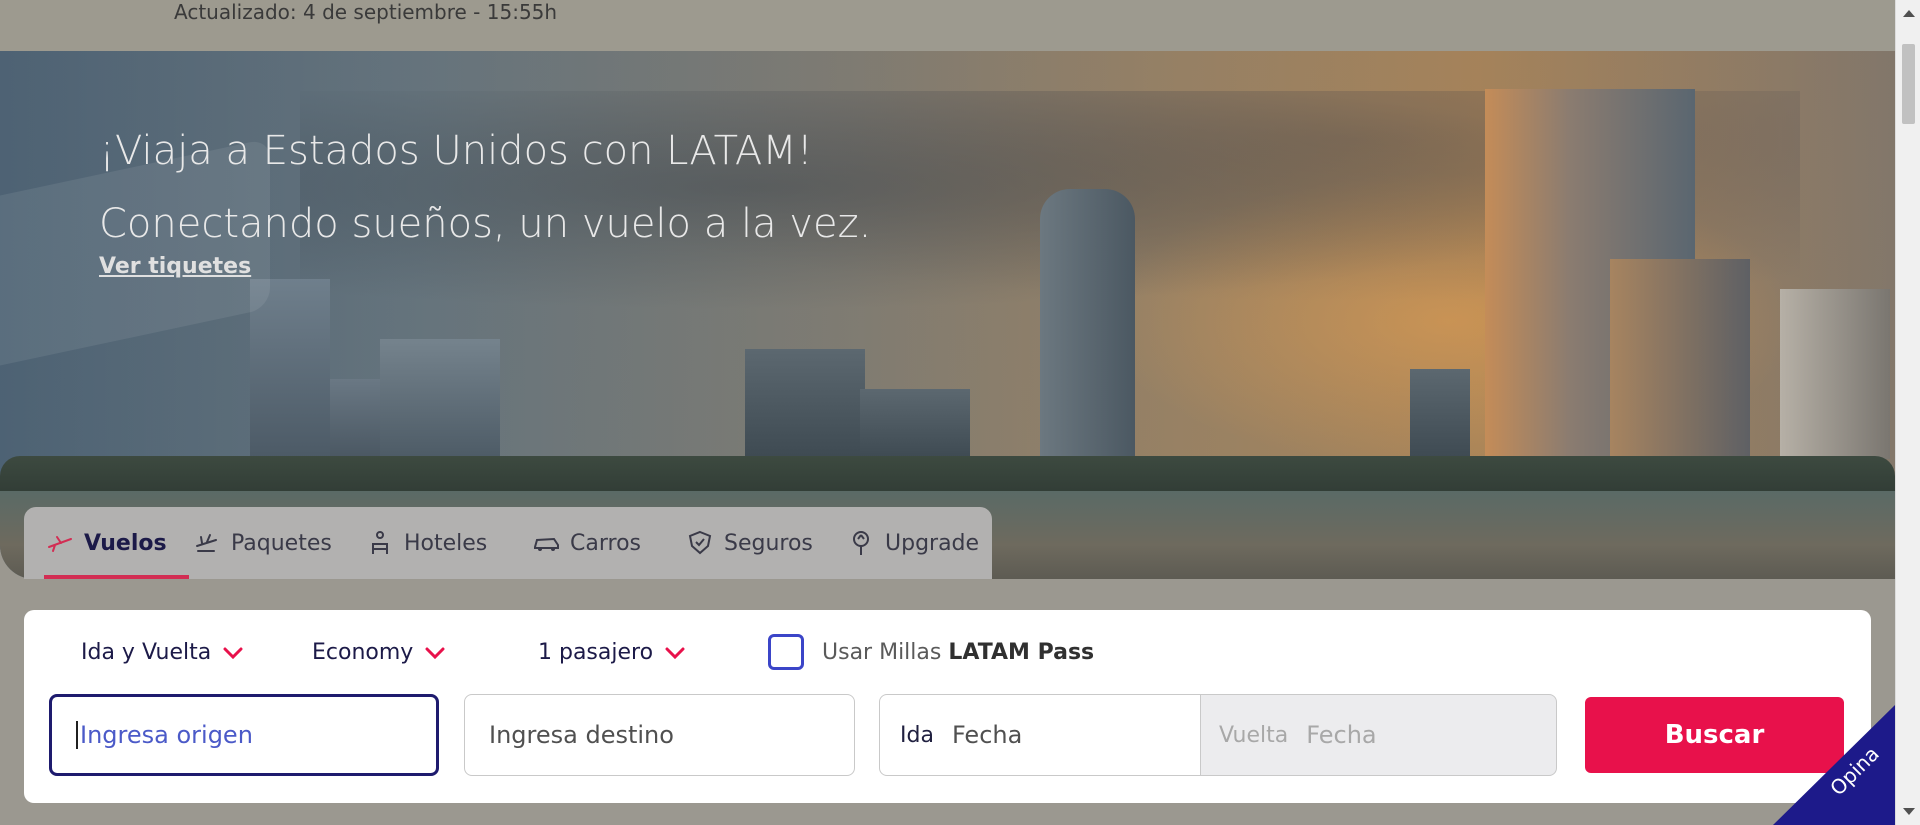 The width and height of the screenshot is (1920, 825). Describe the element at coordinates (1908, 84) in the screenshot. I see `scrollbar-thumb` at that location.